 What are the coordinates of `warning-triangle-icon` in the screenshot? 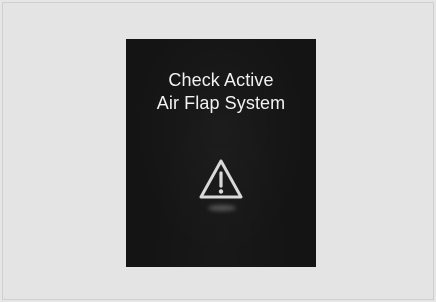 It's located at (221, 179).